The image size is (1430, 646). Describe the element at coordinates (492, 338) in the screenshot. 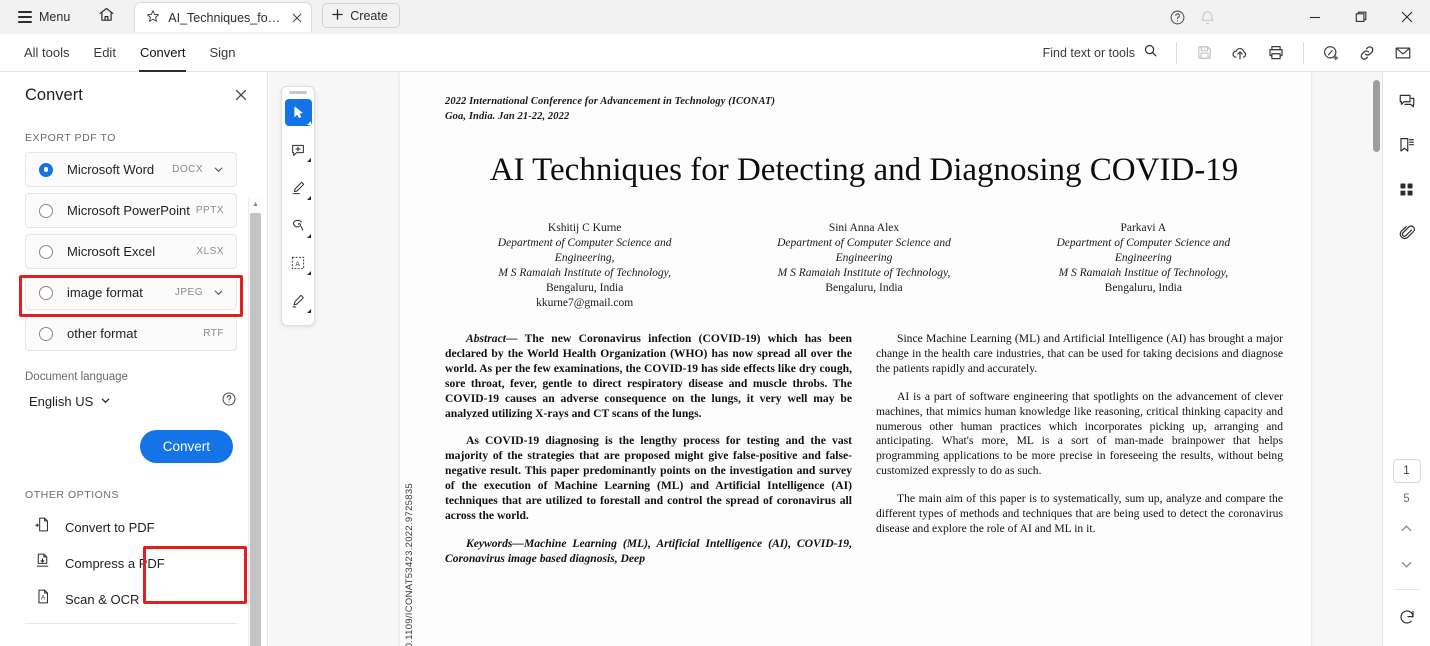

I see `abstract-lead: Abstract—` at that location.